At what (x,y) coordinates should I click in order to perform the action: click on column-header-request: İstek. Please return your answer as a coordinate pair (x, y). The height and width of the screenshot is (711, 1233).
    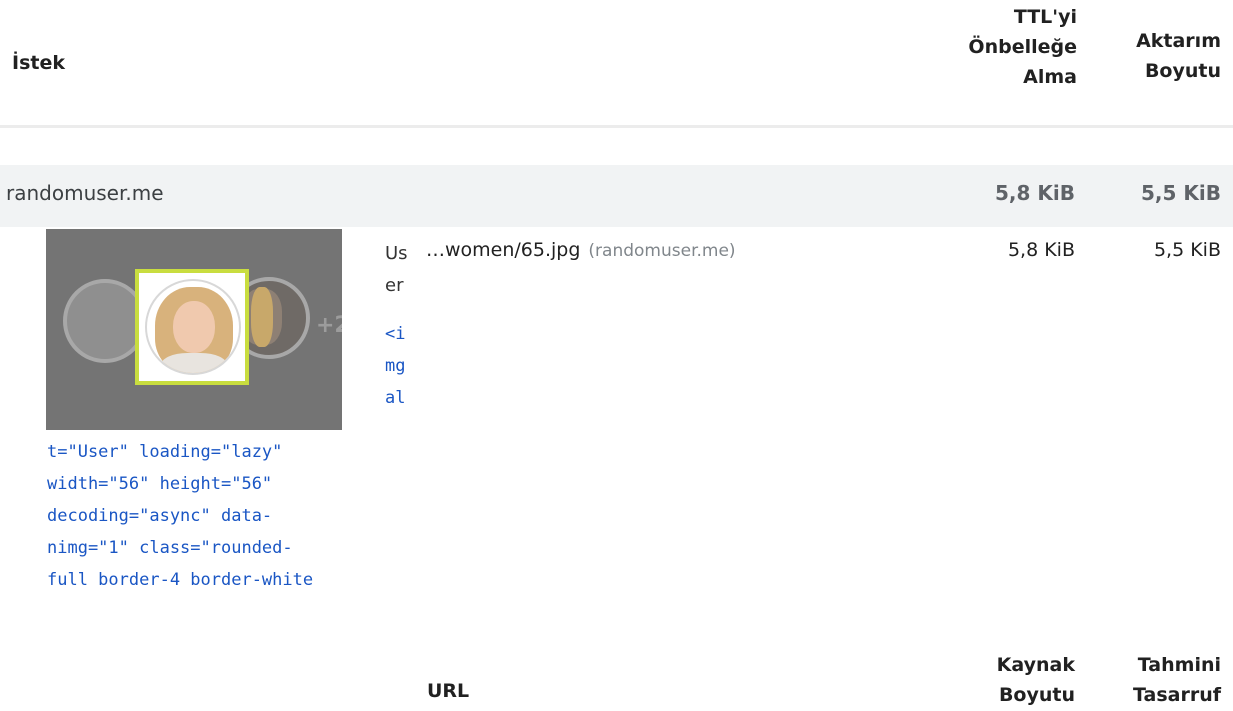
    Looking at the image, I should click on (38, 63).